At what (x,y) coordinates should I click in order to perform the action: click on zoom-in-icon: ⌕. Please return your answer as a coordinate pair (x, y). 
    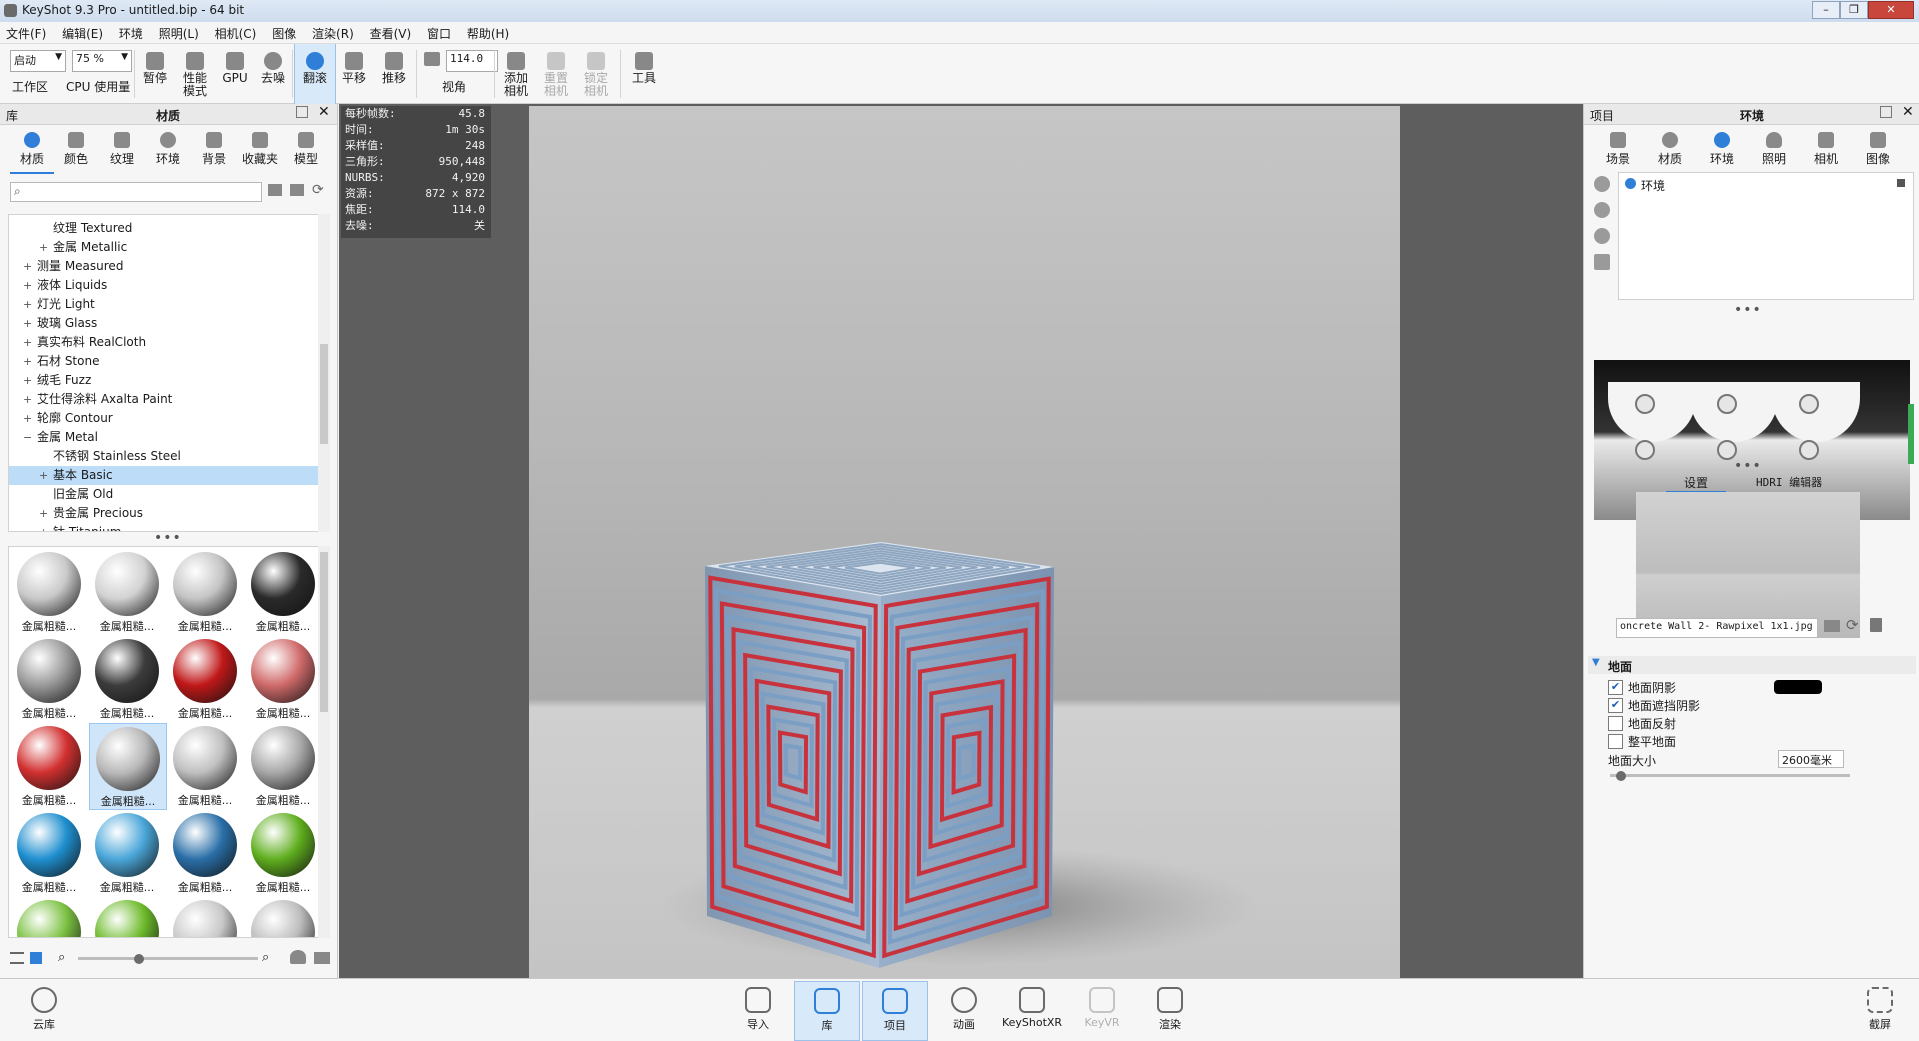
    Looking at the image, I should click on (265, 957).